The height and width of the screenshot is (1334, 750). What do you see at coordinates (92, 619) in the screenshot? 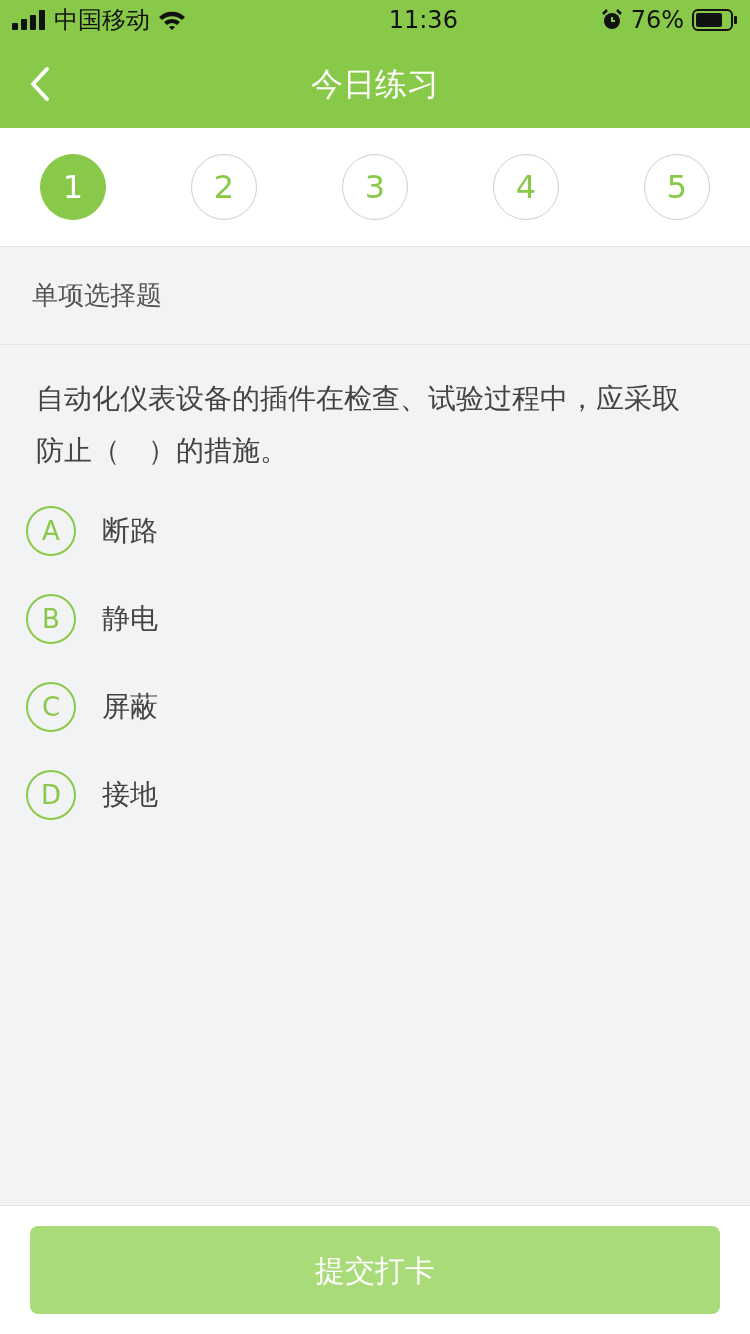
I see `answer-option: B 静电` at bounding box center [92, 619].